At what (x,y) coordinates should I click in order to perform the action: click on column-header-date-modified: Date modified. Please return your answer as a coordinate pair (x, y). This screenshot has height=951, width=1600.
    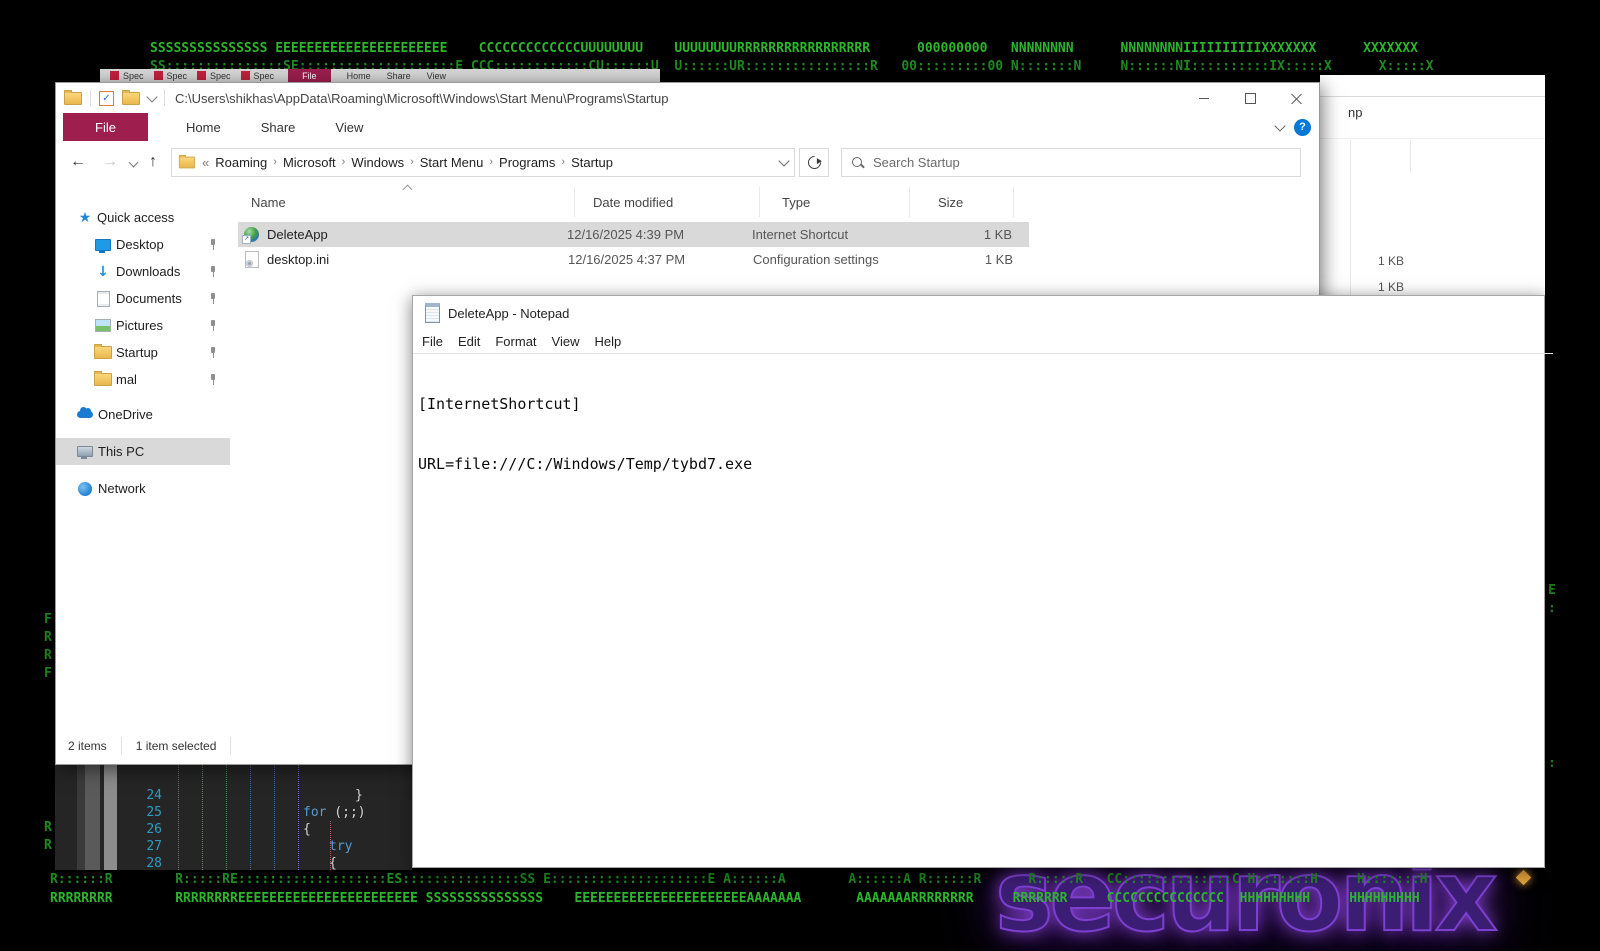
    Looking at the image, I should click on (673, 202).